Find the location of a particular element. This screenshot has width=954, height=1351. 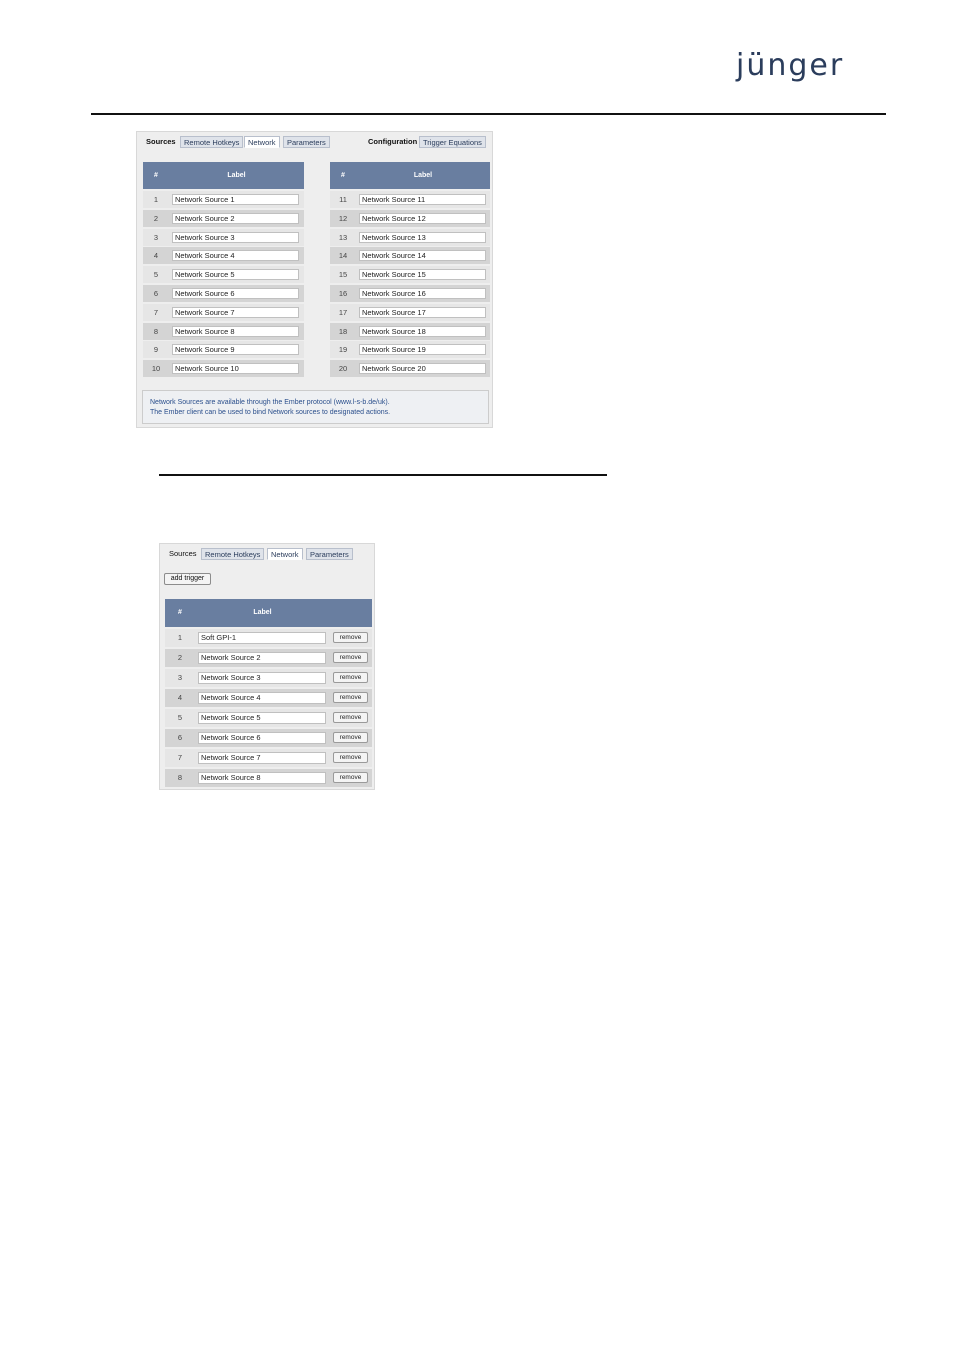

label-input: Network Source 14 is located at coordinates (422, 256).